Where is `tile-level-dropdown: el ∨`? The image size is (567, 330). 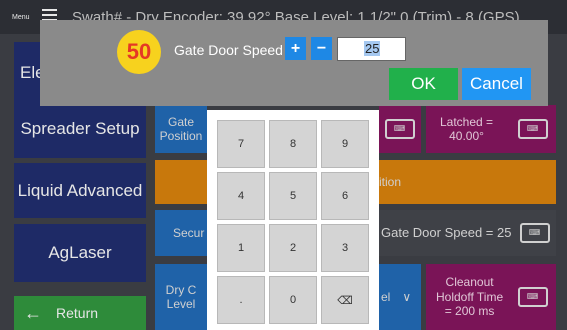
tile-level-dropdown: el ∨ is located at coordinates (400, 297).